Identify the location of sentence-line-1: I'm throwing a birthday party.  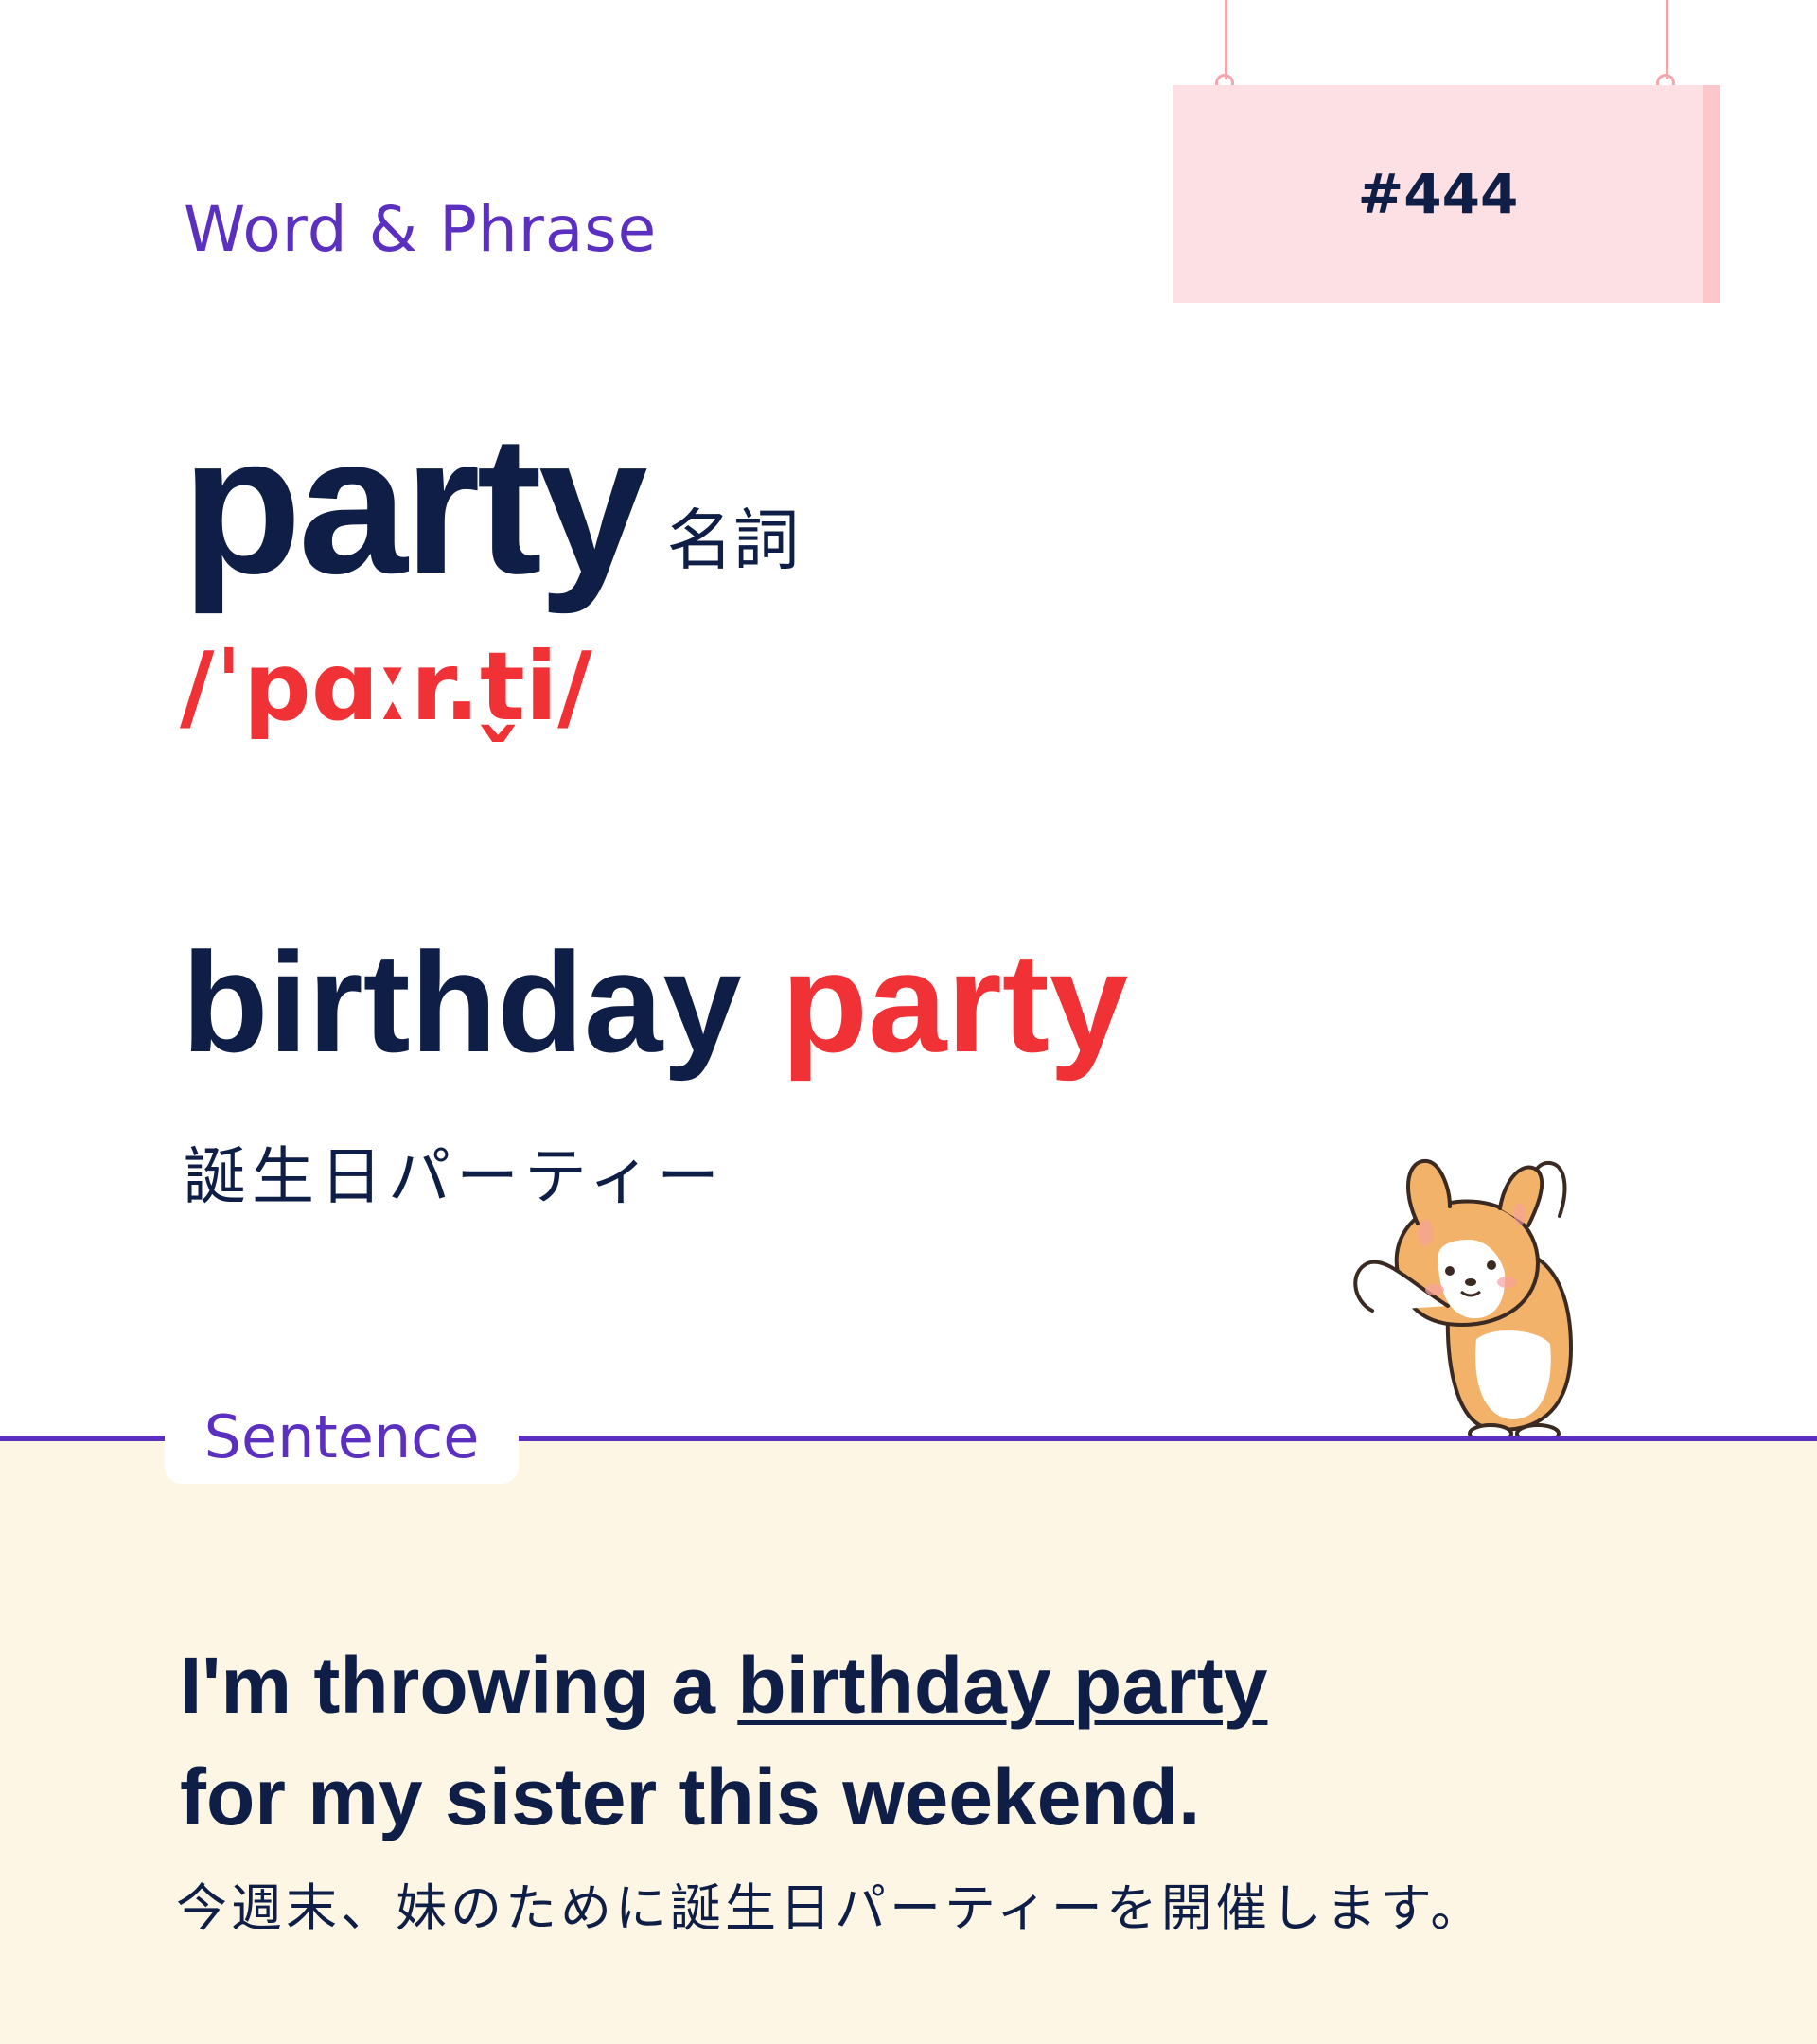
(724, 1685).